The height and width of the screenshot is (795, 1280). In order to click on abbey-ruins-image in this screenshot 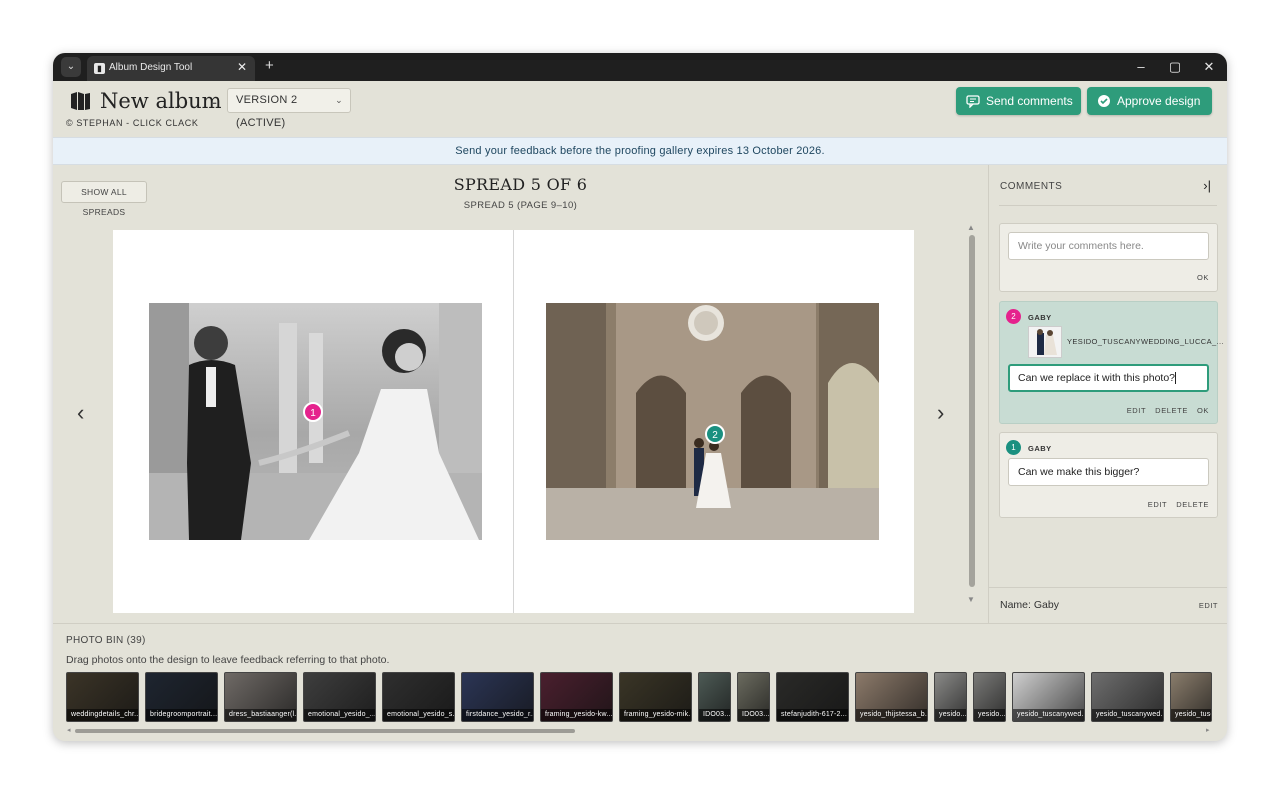, I will do `click(712, 421)`.